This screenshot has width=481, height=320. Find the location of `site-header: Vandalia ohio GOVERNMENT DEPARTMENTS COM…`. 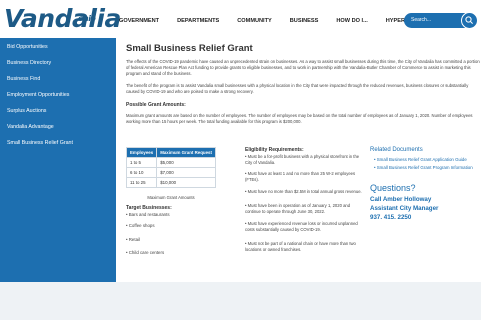

site-header: Vandalia ohio GOVERNMENT DEPARTMENTS COM… is located at coordinates (240, 19).